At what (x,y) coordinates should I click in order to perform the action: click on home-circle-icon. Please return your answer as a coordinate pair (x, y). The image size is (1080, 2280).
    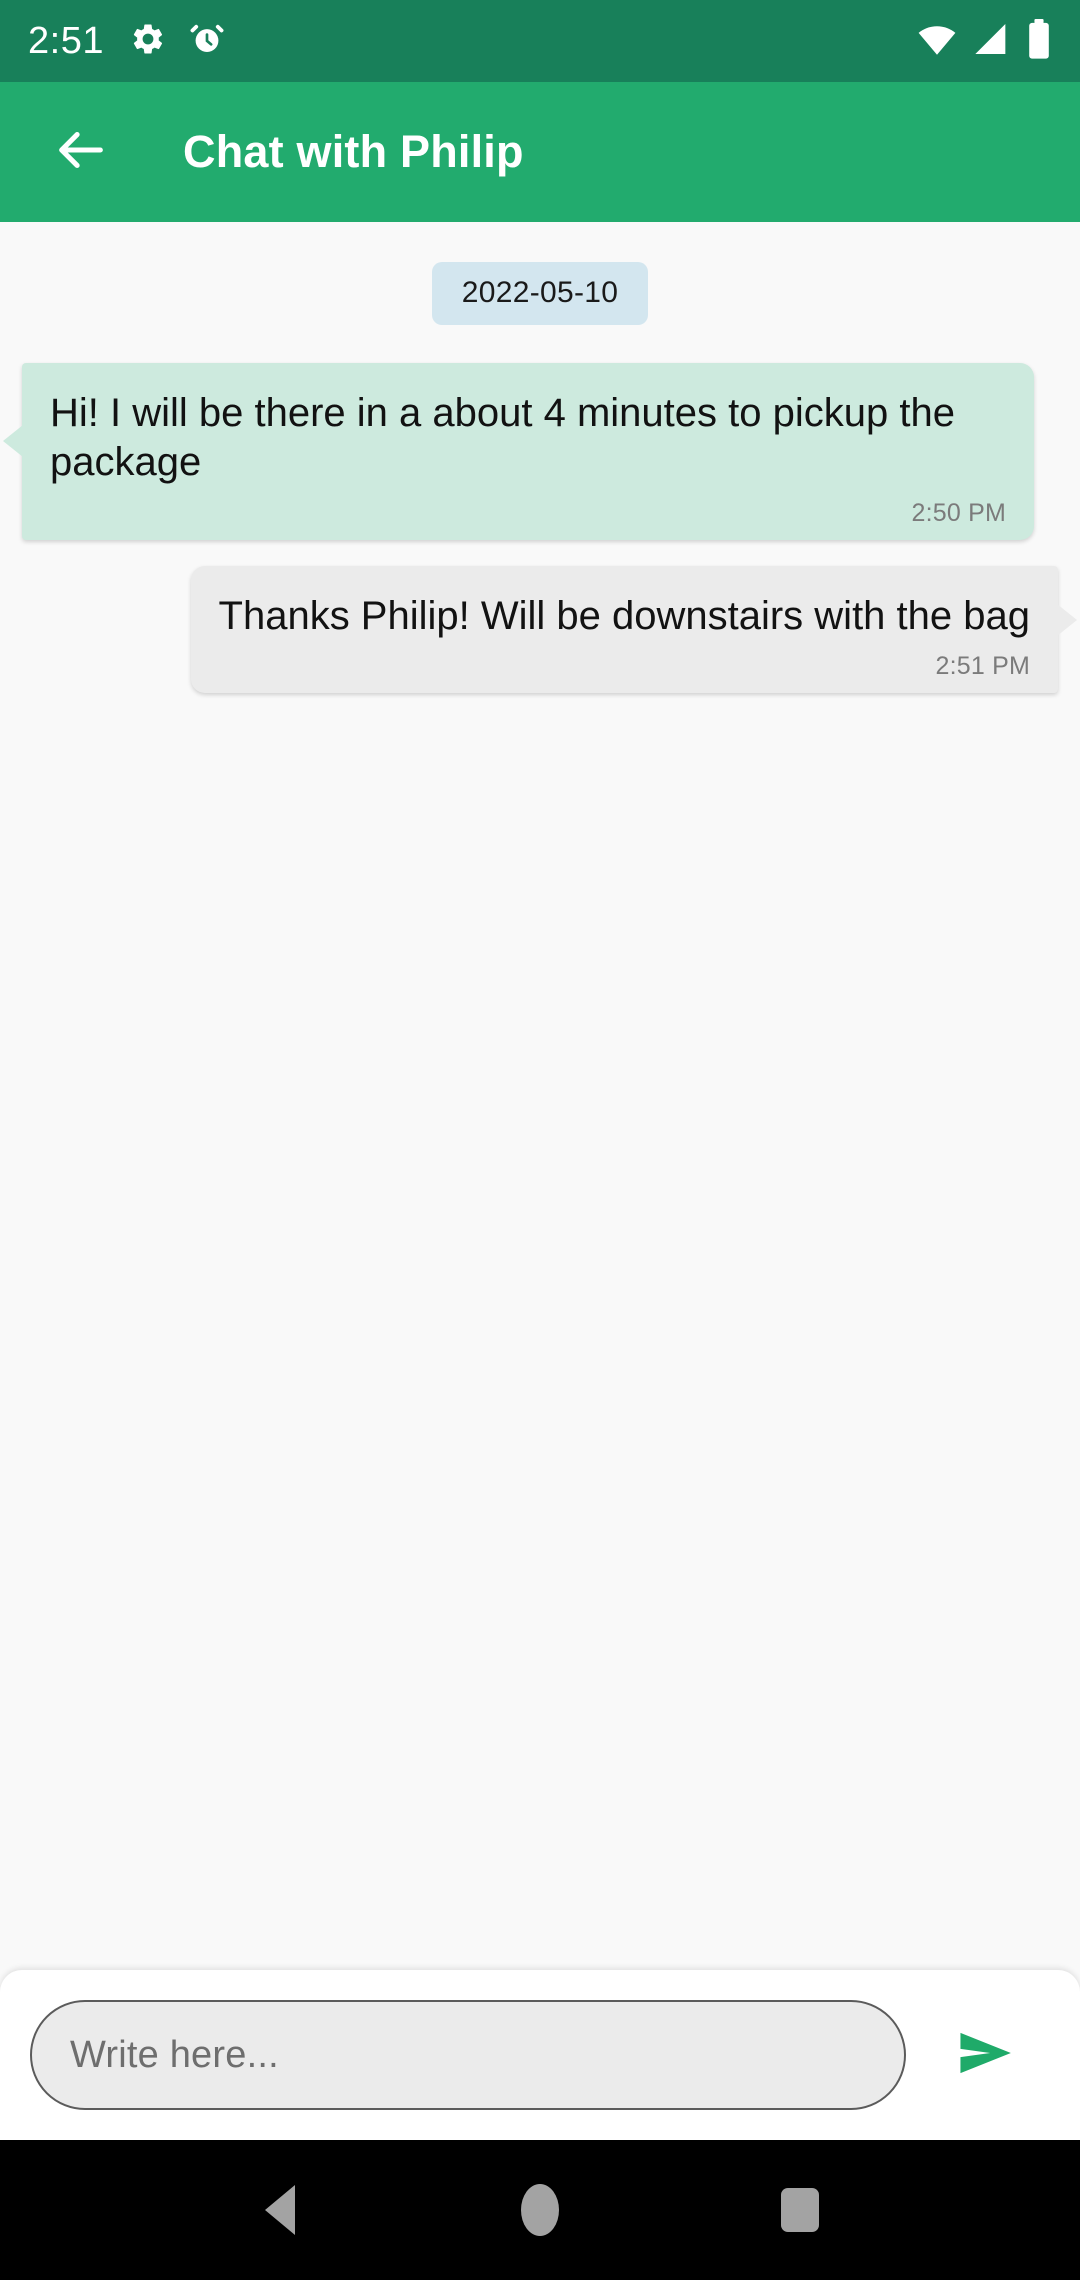
    Looking at the image, I should click on (540, 2210).